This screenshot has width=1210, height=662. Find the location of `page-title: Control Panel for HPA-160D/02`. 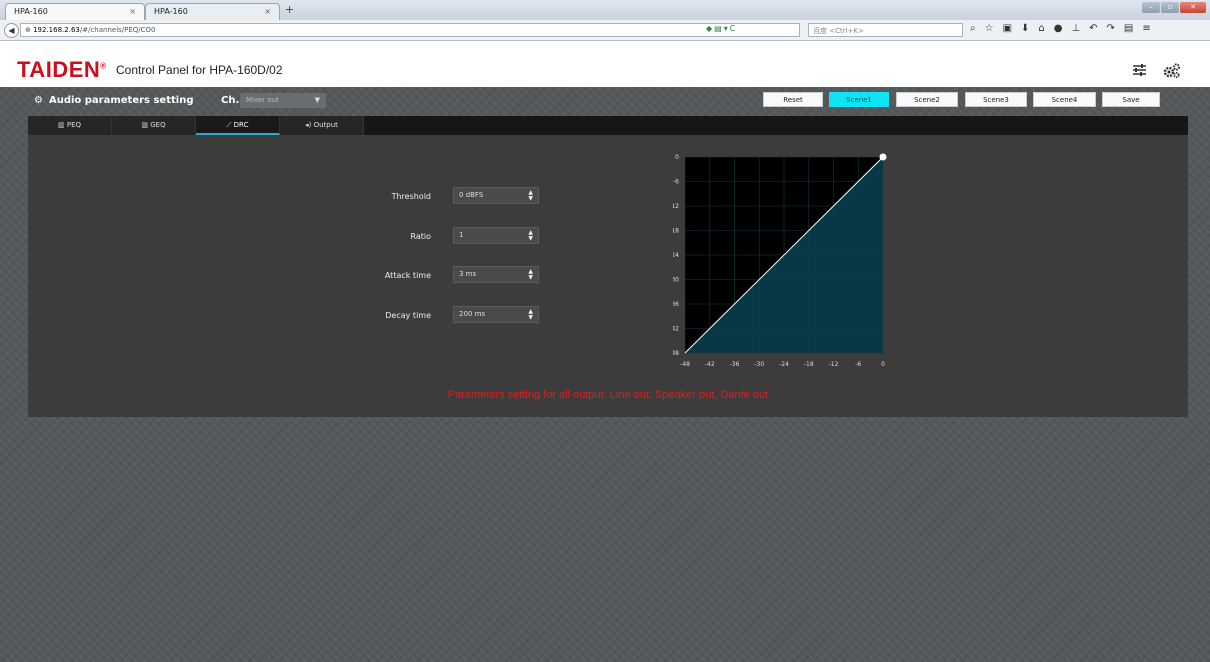

page-title: Control Panel for HPA-160D/02 is located at coordinates (199, 70).